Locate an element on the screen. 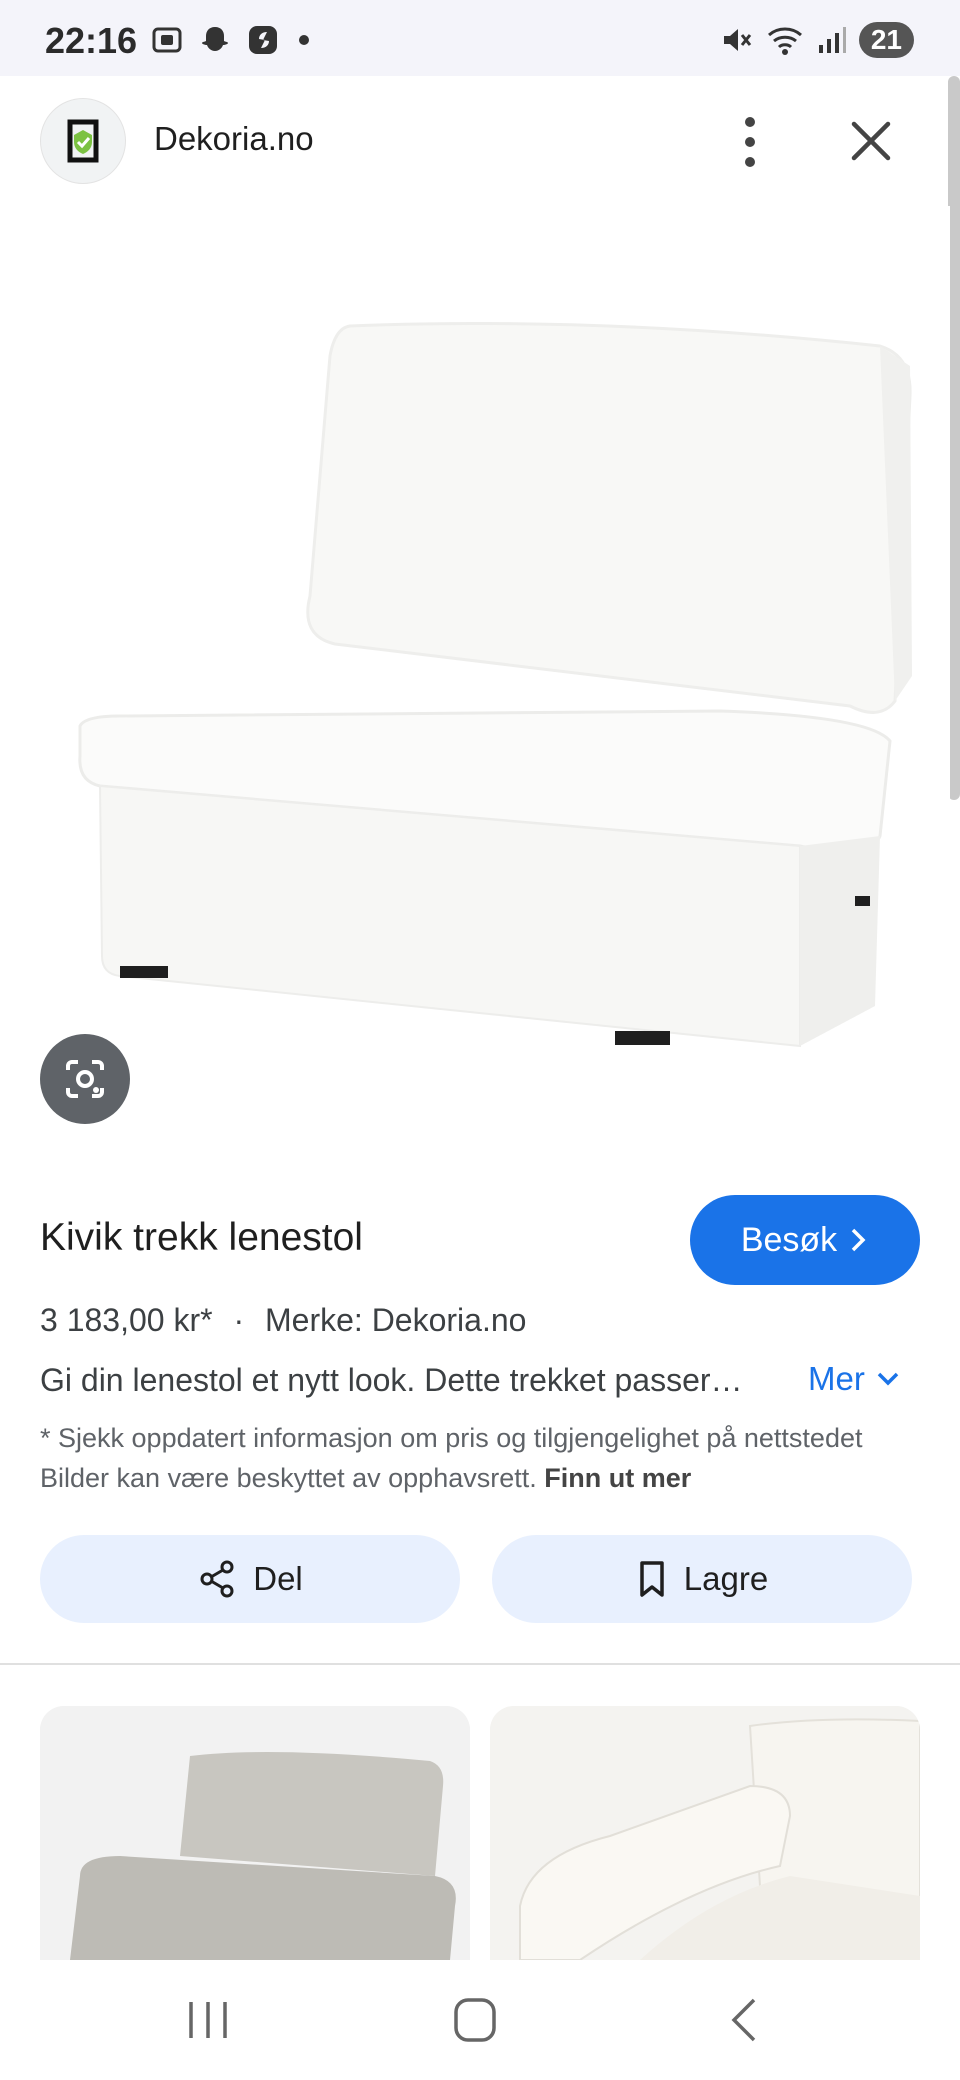  visit-button: Besøk is located at coordinates (805, 1240).